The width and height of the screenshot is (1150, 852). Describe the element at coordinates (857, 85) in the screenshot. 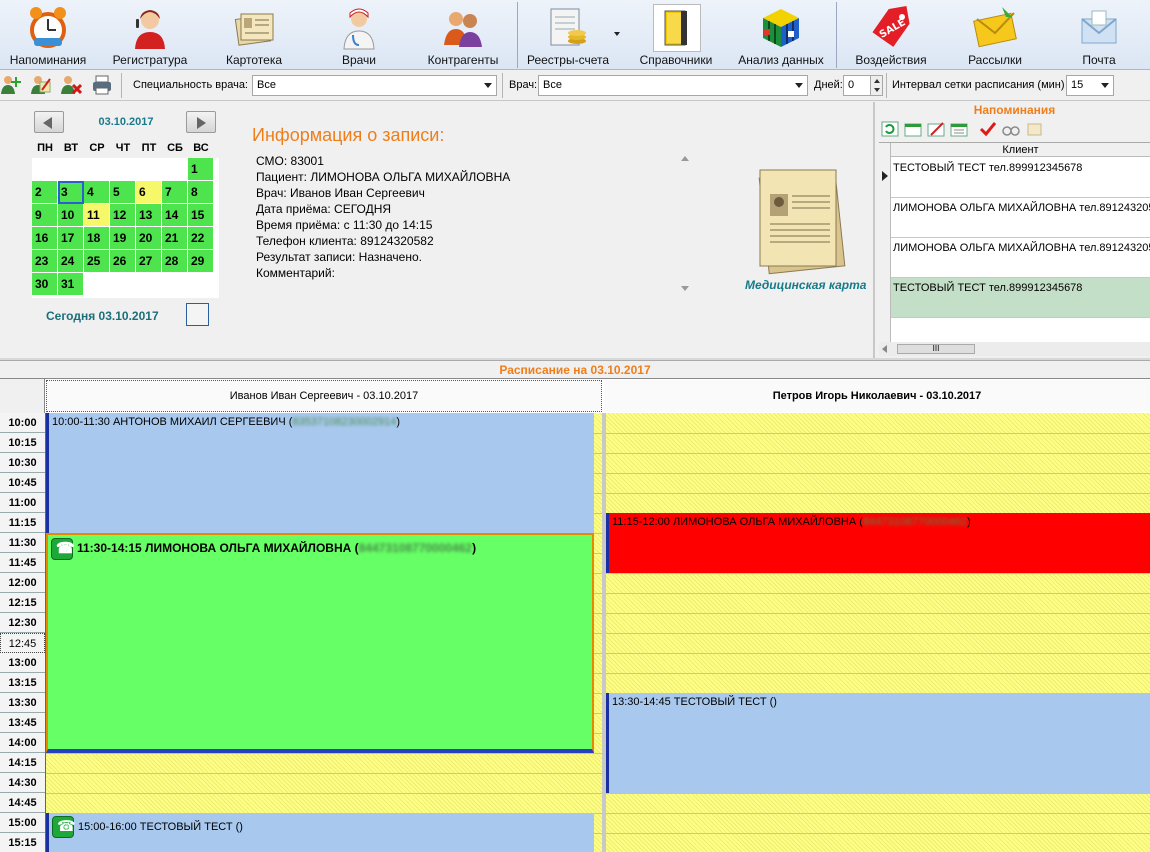

I see `days-input: 0` at that location.